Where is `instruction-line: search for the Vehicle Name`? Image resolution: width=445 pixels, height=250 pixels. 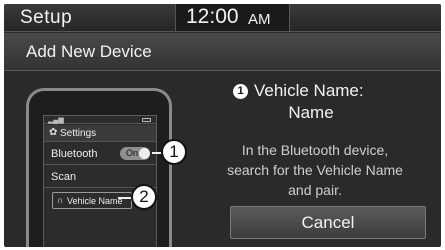 instruction-line: search for the Vehicle Name is located at coordinates (315, 170).